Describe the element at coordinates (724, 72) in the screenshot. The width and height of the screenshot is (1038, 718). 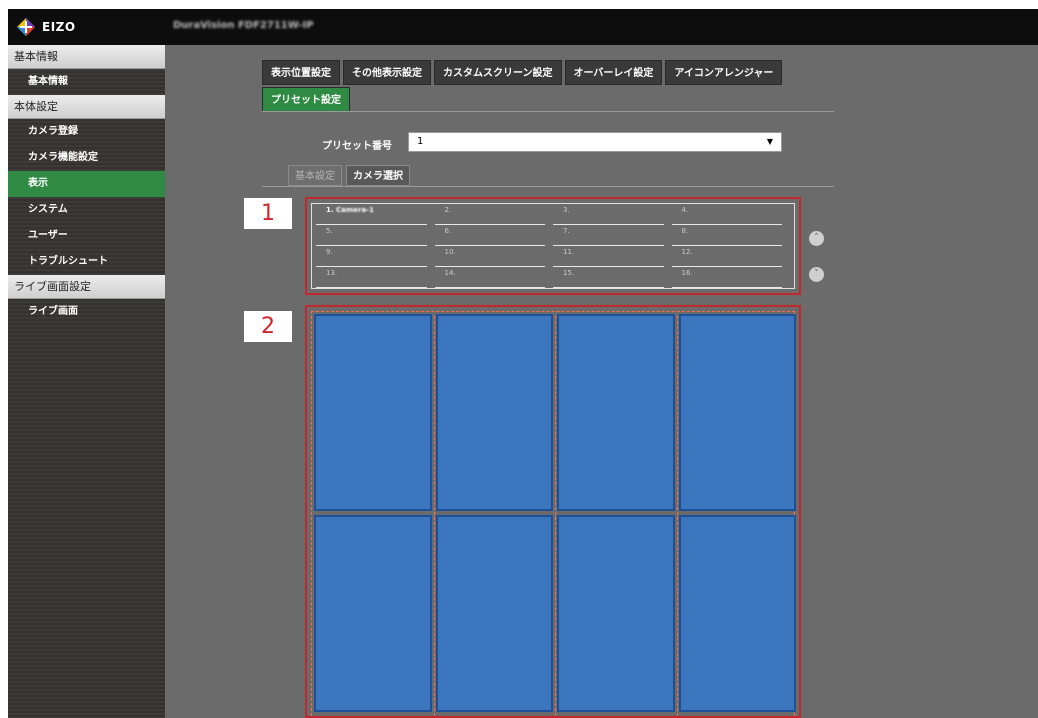
I see `tab-icon-arranger: アイコンアレンジャー` at that location.